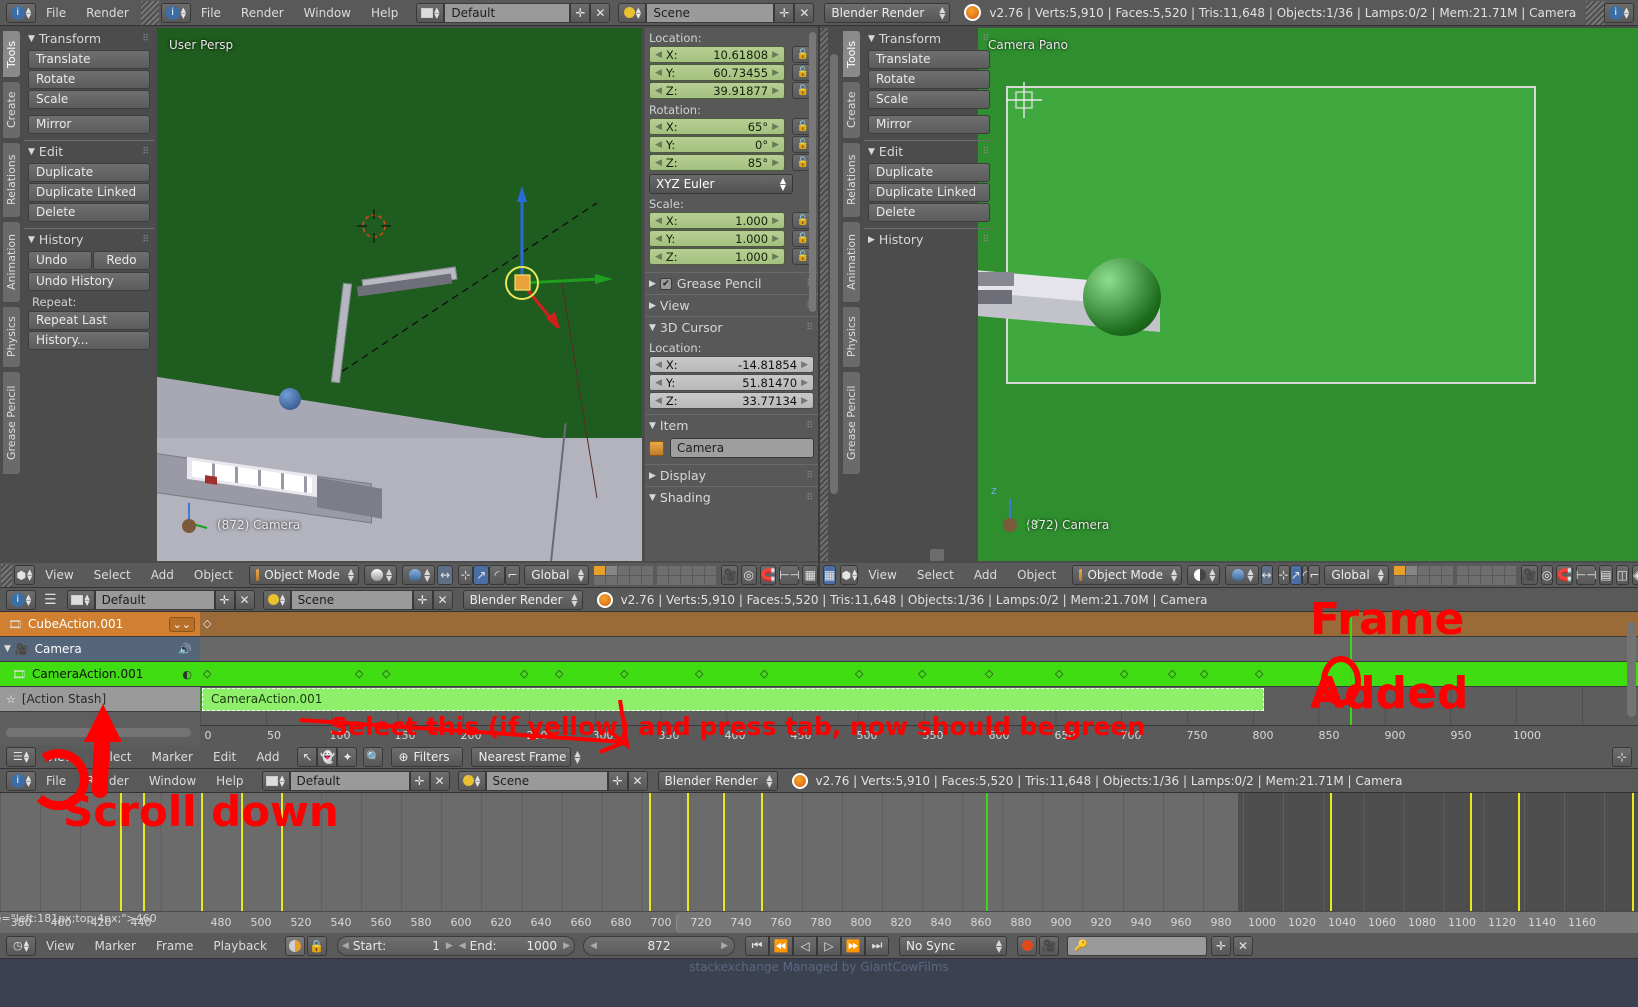 The width and height of the screenshot is (1638, 1007). Describe the element at coordinates (580, 12) in the screenshot. I see `add-layout-button: ✛` at that location.